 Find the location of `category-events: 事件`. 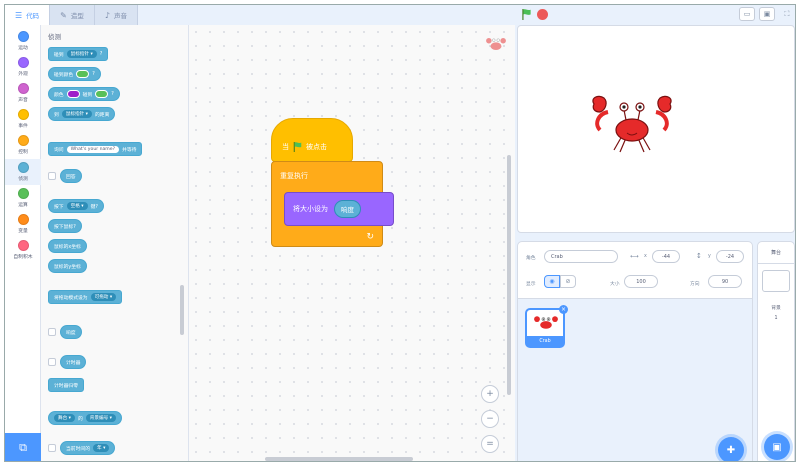

category-events: 事件 is located at coordinates (23, 119).